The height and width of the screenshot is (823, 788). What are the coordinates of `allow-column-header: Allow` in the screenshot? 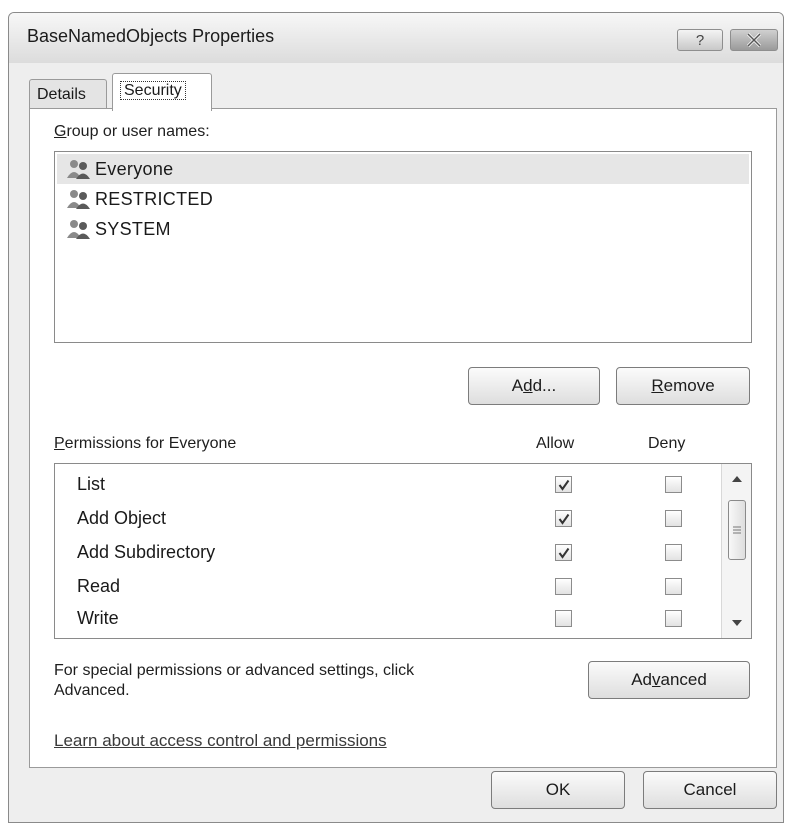 It's located at (555, 443).